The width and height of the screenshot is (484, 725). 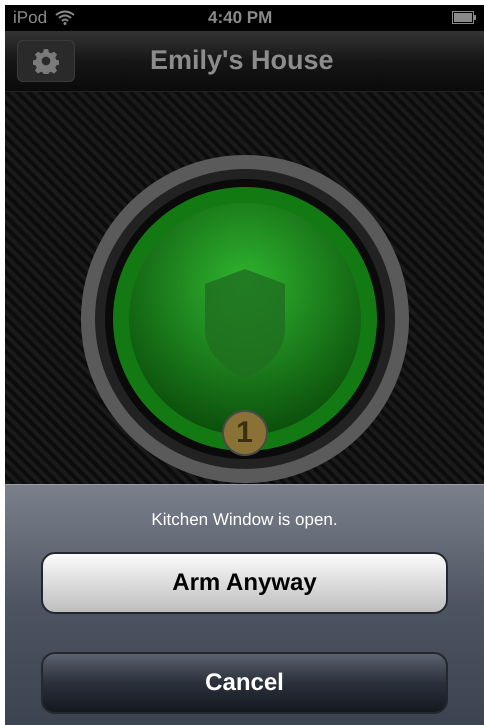 What do you see at coordinates (240, 18) in the screenshot?
I see `clock-text: 4:40 PM` at bounding box center [240, 18].